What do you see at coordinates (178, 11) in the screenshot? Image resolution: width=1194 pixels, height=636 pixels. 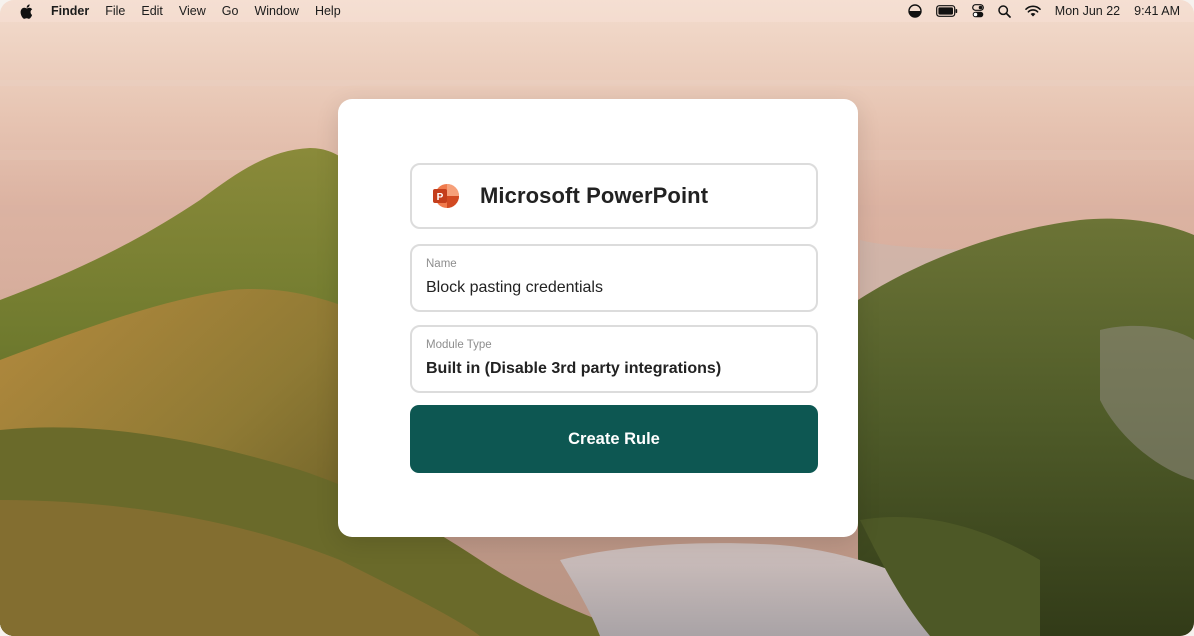 I see `menu-bar-left: Finder File Edit View Go Window Help` at bounding box center [178, 11].